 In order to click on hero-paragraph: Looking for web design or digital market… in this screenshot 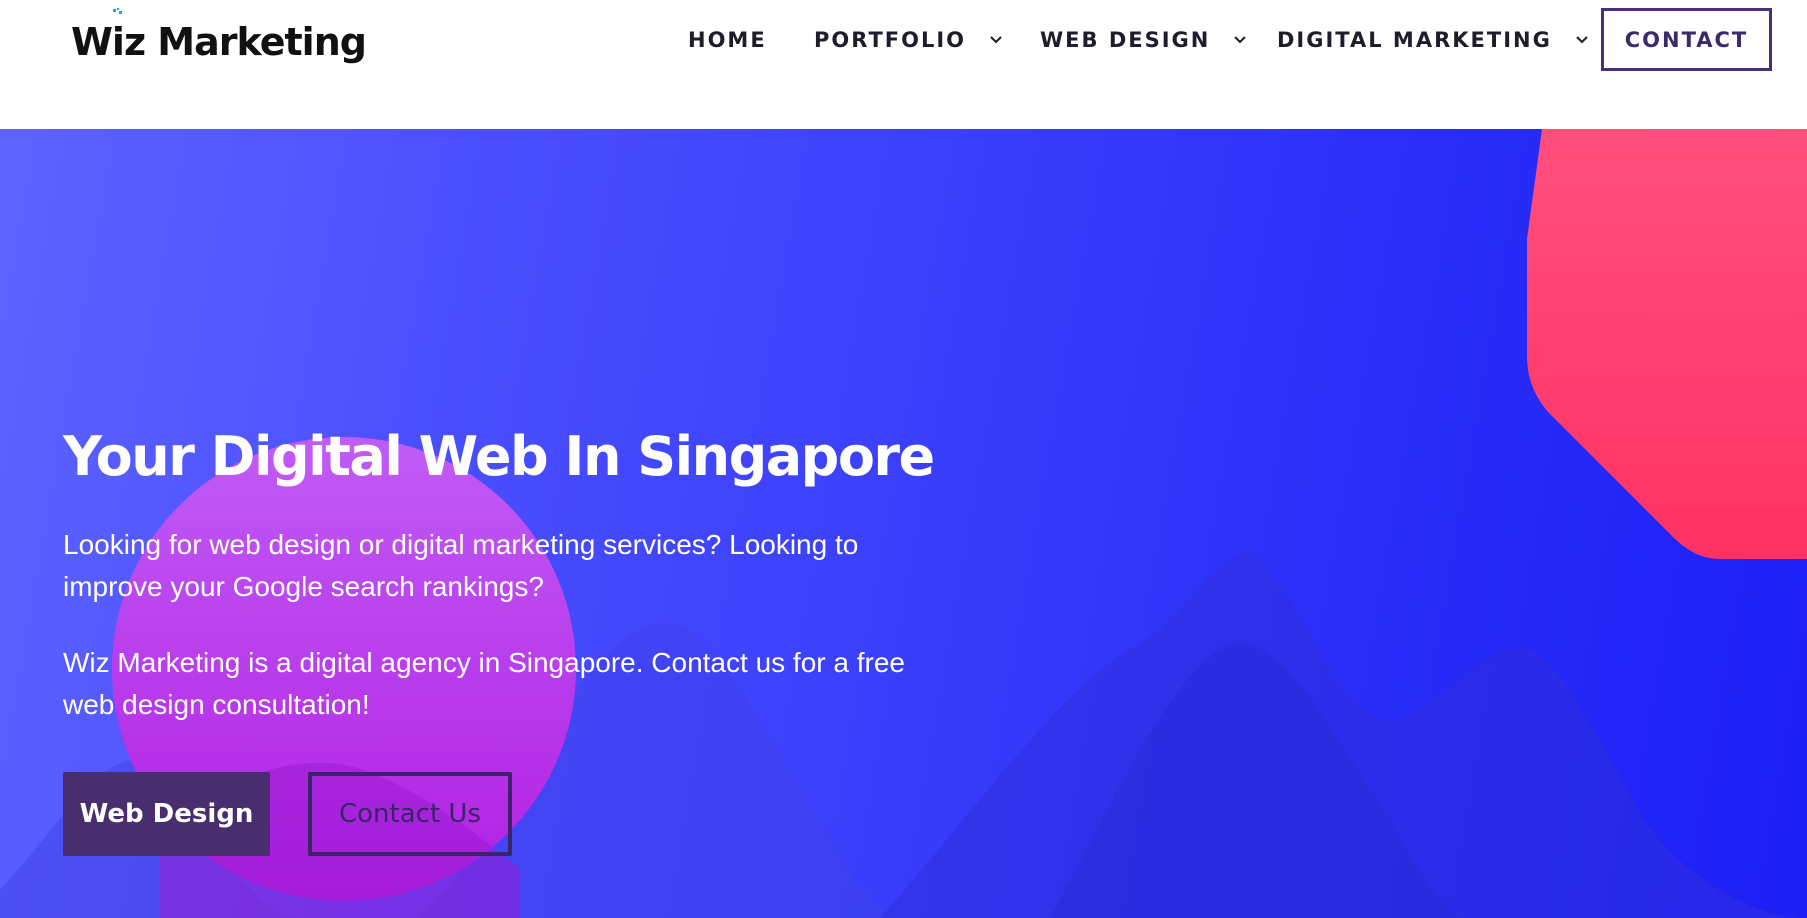, I will do `click(461, 565)`.